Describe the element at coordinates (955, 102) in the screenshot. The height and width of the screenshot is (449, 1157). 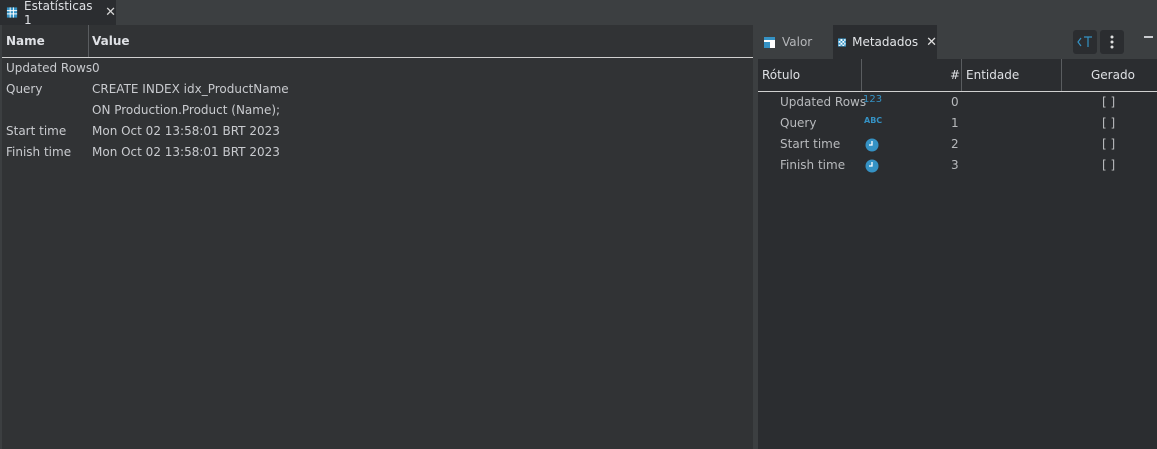
I see `row-index: 0` at that location.